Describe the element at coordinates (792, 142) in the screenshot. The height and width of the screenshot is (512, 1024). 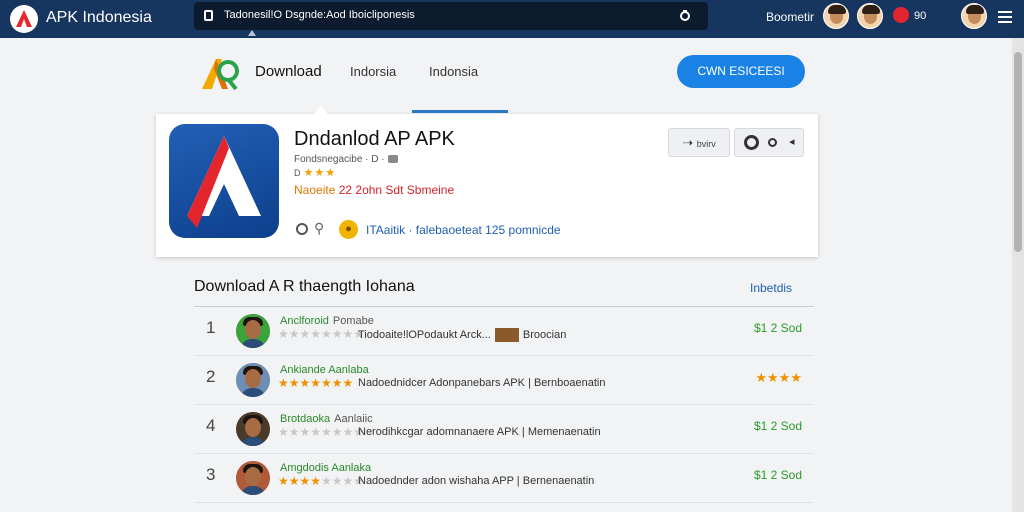
I see `chevron-down-icon: ◂` at that location.